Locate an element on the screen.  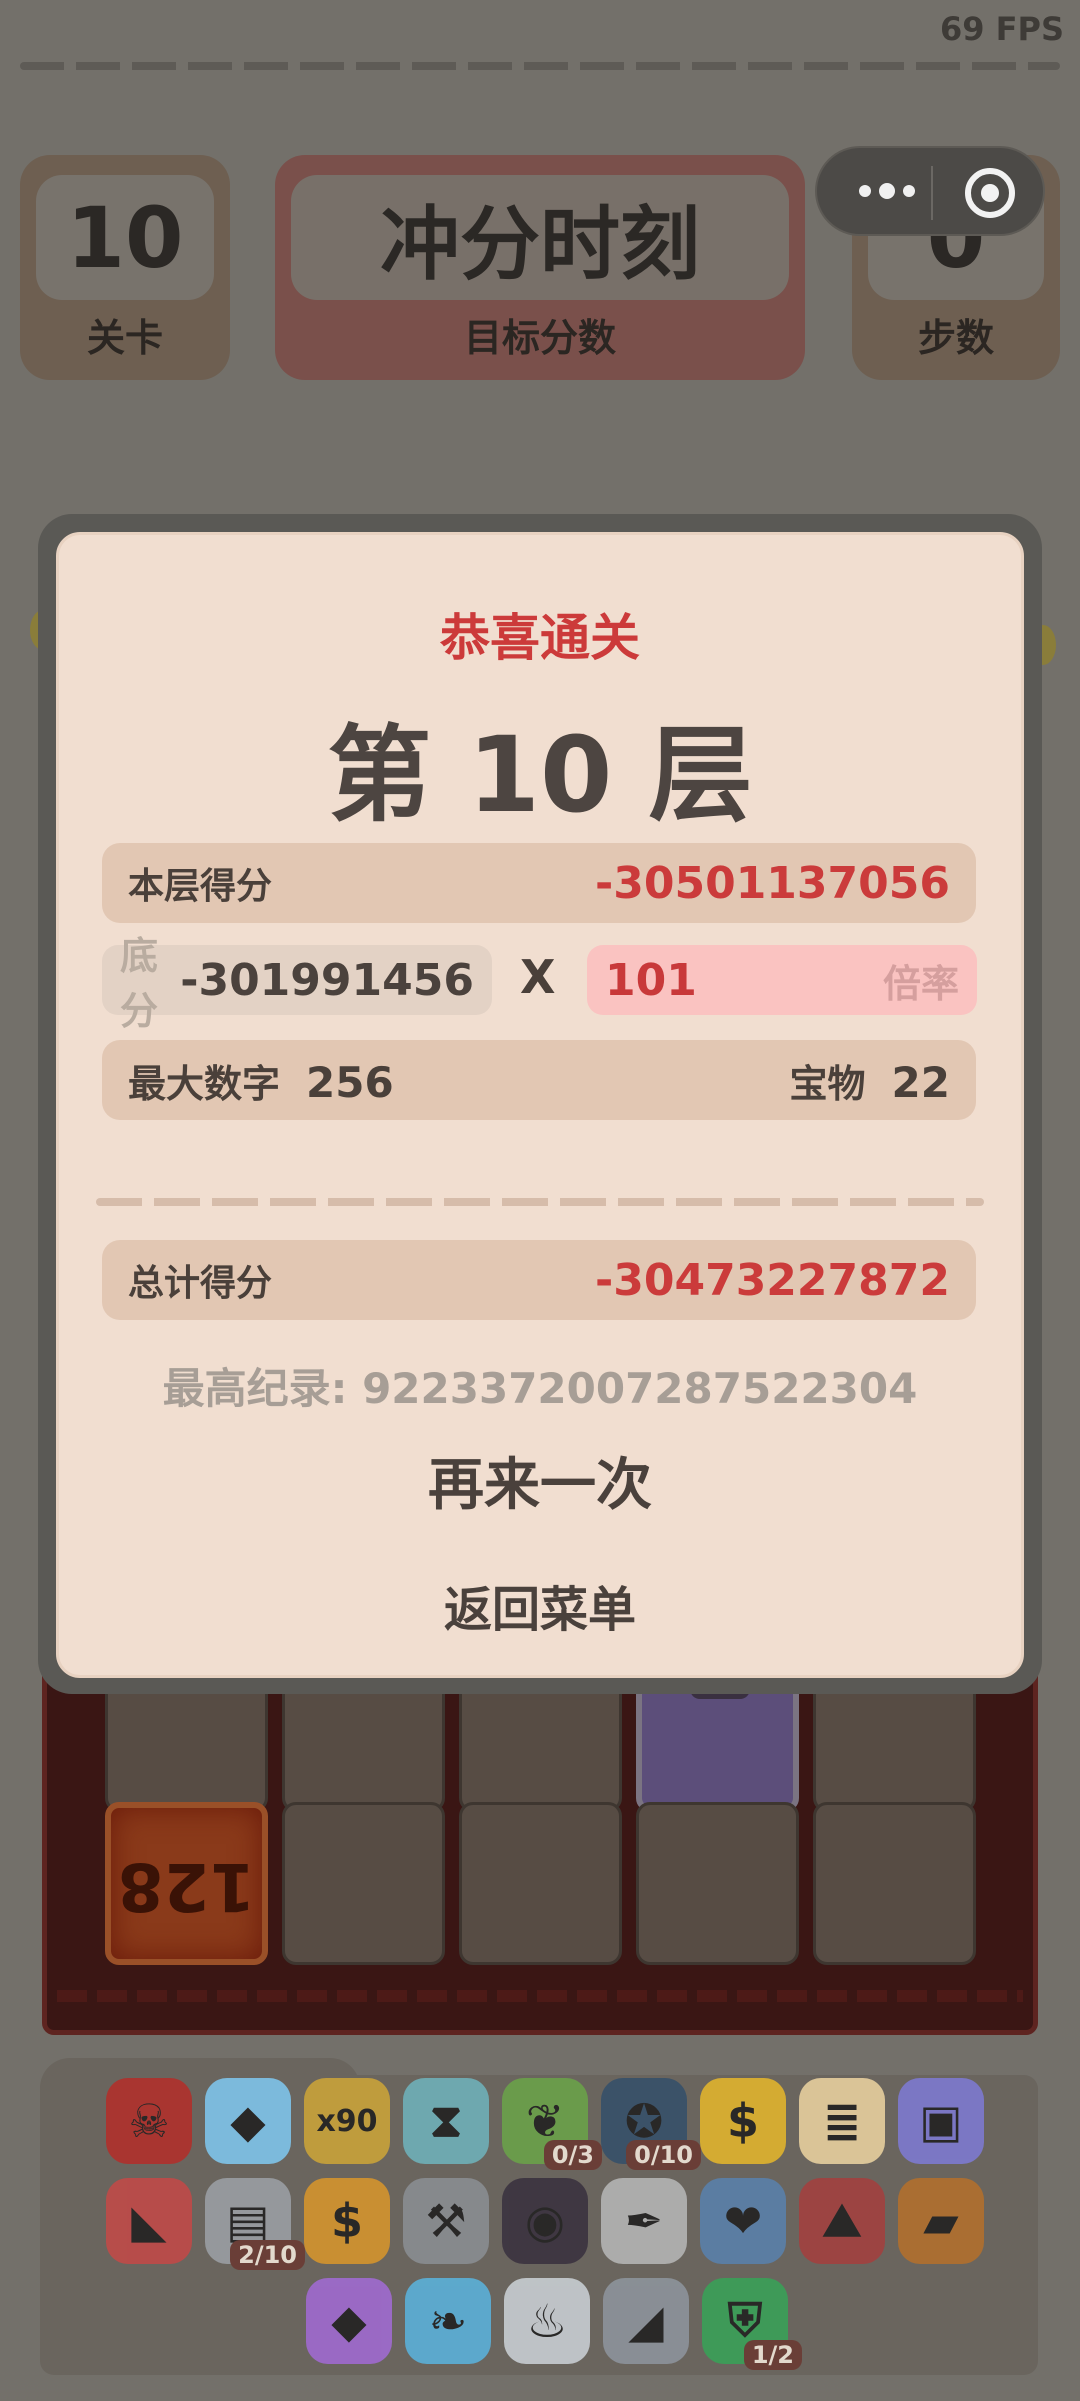
coupon-icon: $ is located at coordinates (347, 2221).